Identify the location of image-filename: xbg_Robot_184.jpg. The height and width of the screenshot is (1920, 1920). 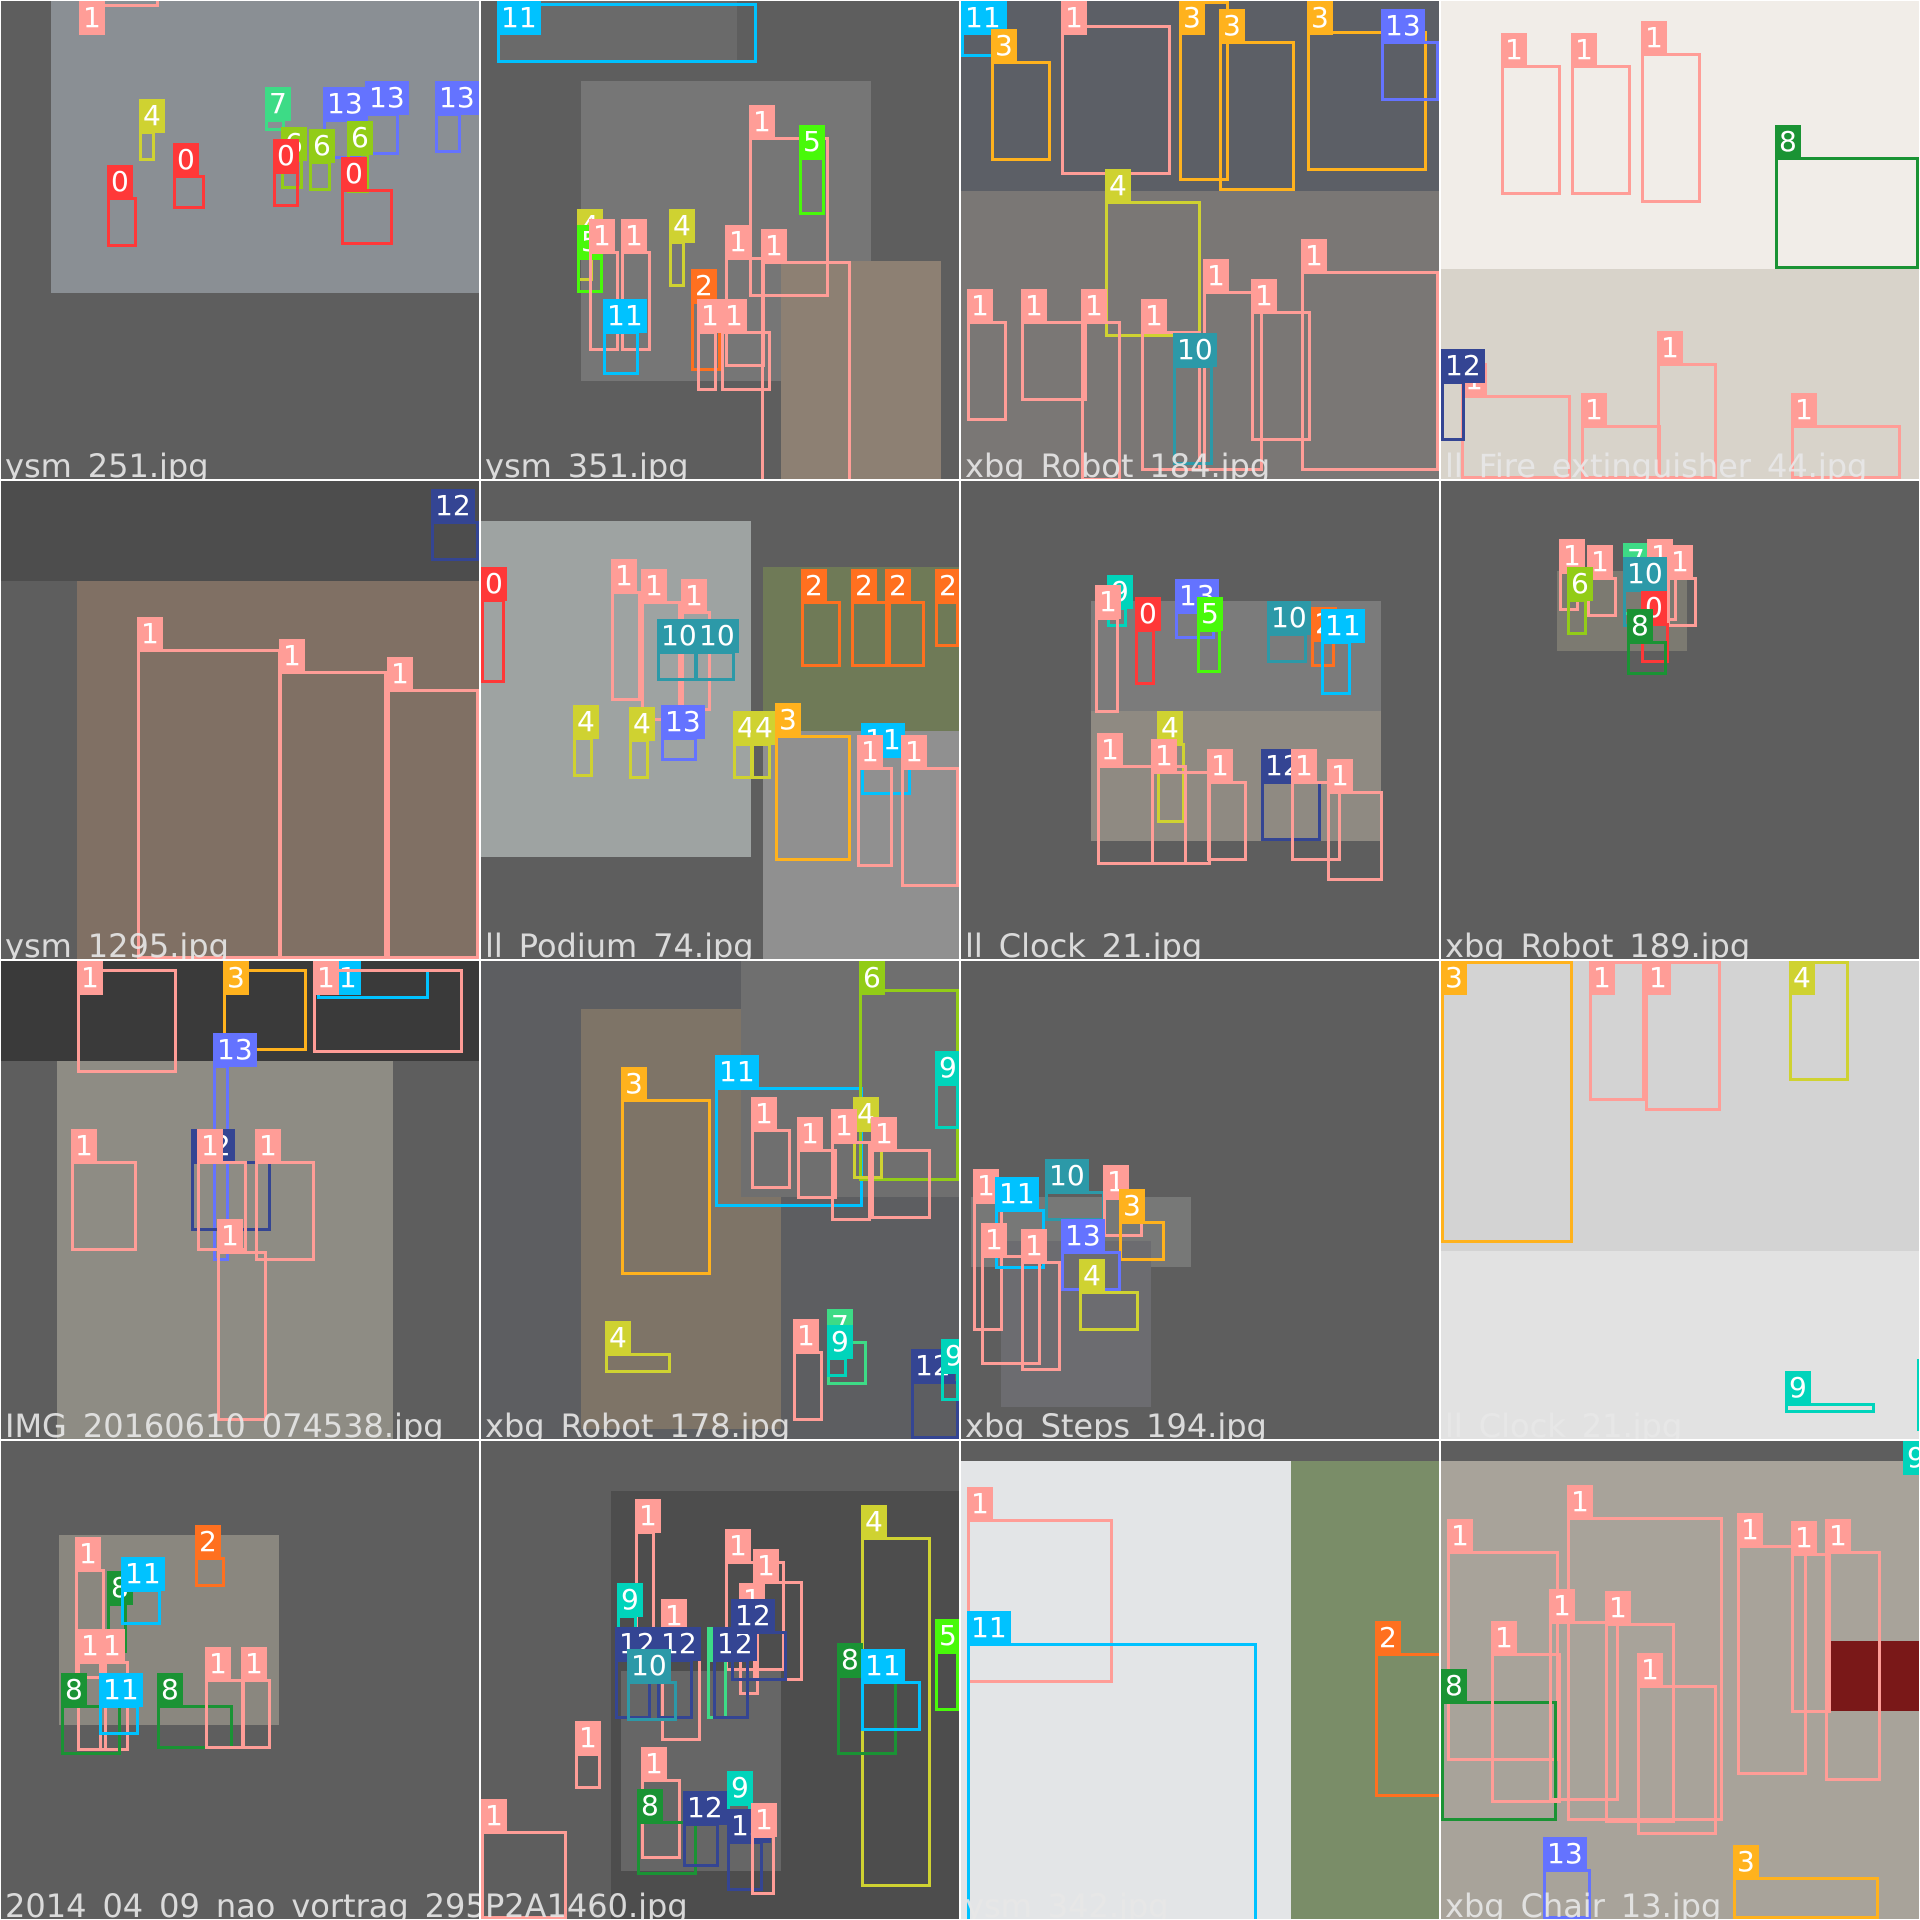
(1118, 463).